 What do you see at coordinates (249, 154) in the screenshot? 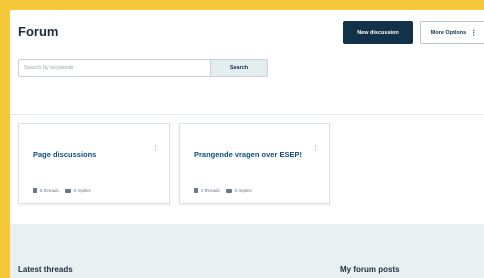
I see `card-title: Prangende vragen over ESEP!` at bounding box center [249, 154].